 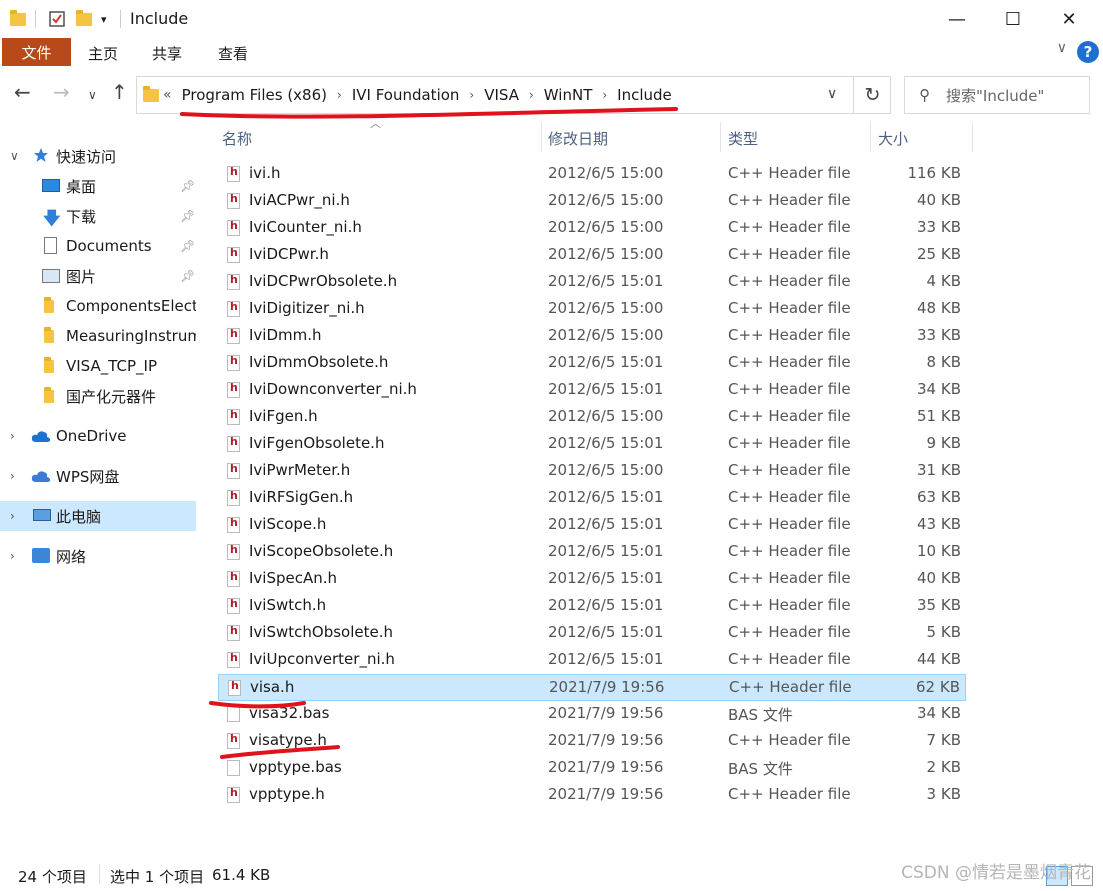 I want to click on item-count: 24 个项目, so click(x=52, y=877).